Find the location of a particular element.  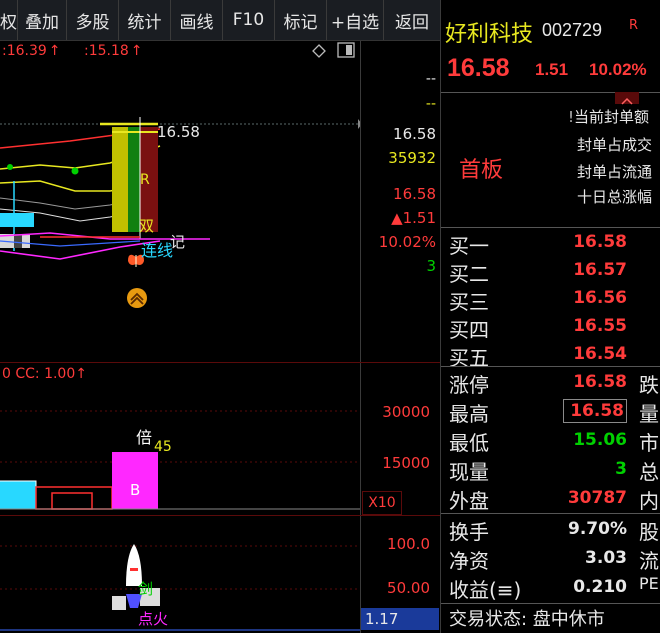

stats2-list: 换手 9.70% 股 净资 3.03 流 收益(≡) 0.210 PE is located at coordinates (554, 558).